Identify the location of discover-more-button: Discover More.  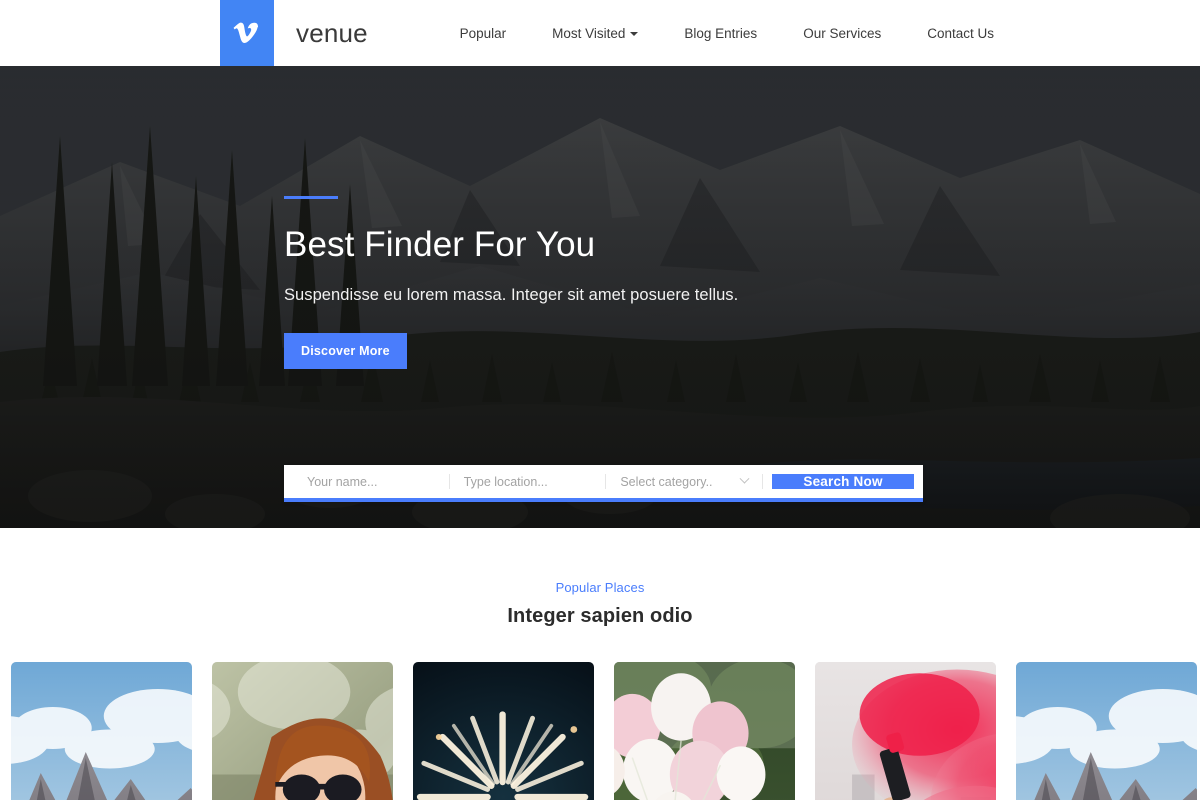
(345, 351).